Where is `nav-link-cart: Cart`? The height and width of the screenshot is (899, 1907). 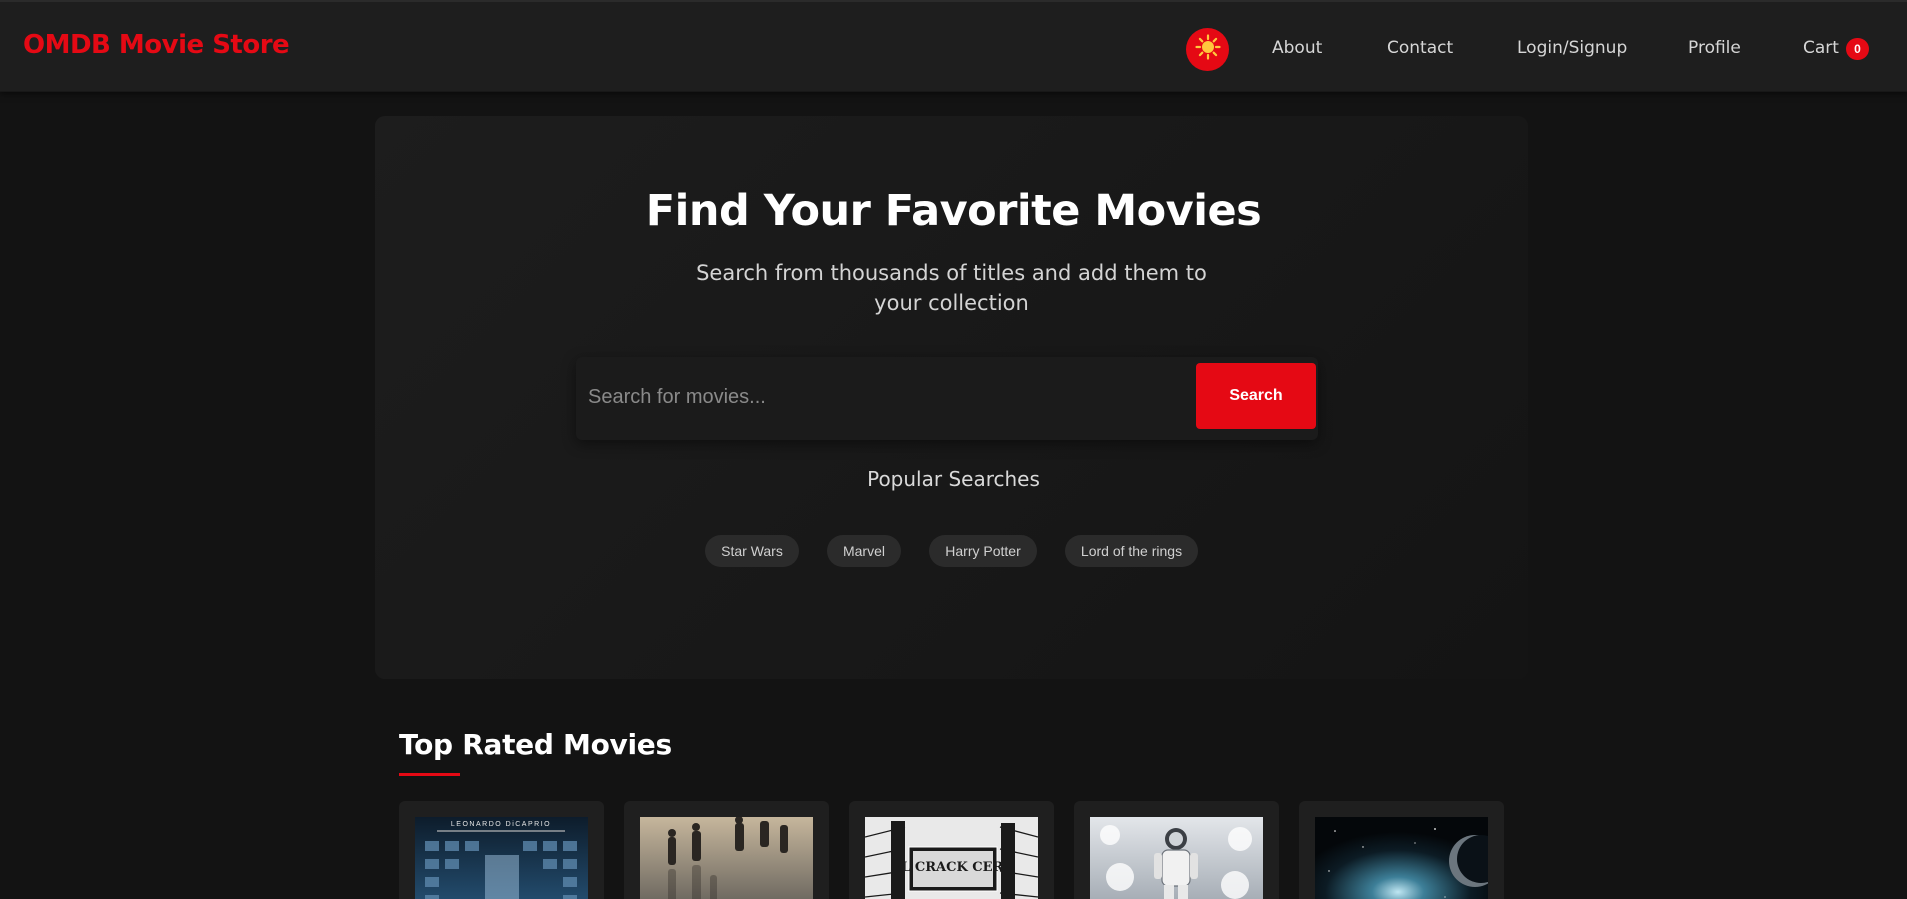 nav-link-cart: Cart is located at coordinates (1821, 48).